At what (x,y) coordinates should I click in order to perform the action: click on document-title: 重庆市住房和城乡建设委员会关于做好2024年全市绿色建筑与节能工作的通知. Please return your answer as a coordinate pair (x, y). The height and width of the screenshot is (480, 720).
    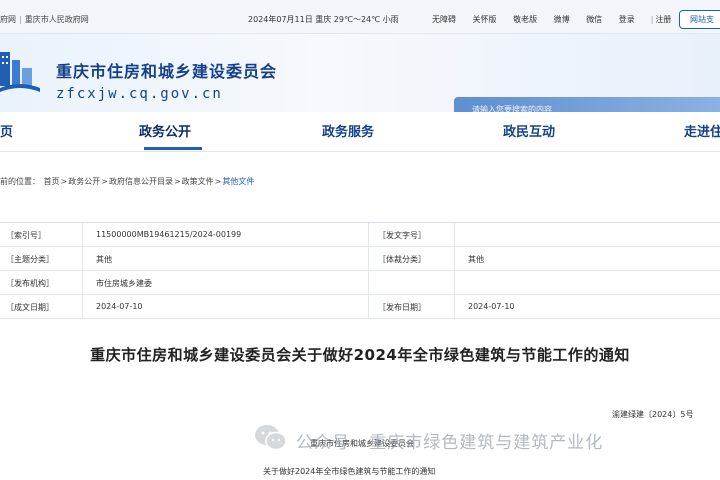
    Looking at the image, I should click on (360, 355).